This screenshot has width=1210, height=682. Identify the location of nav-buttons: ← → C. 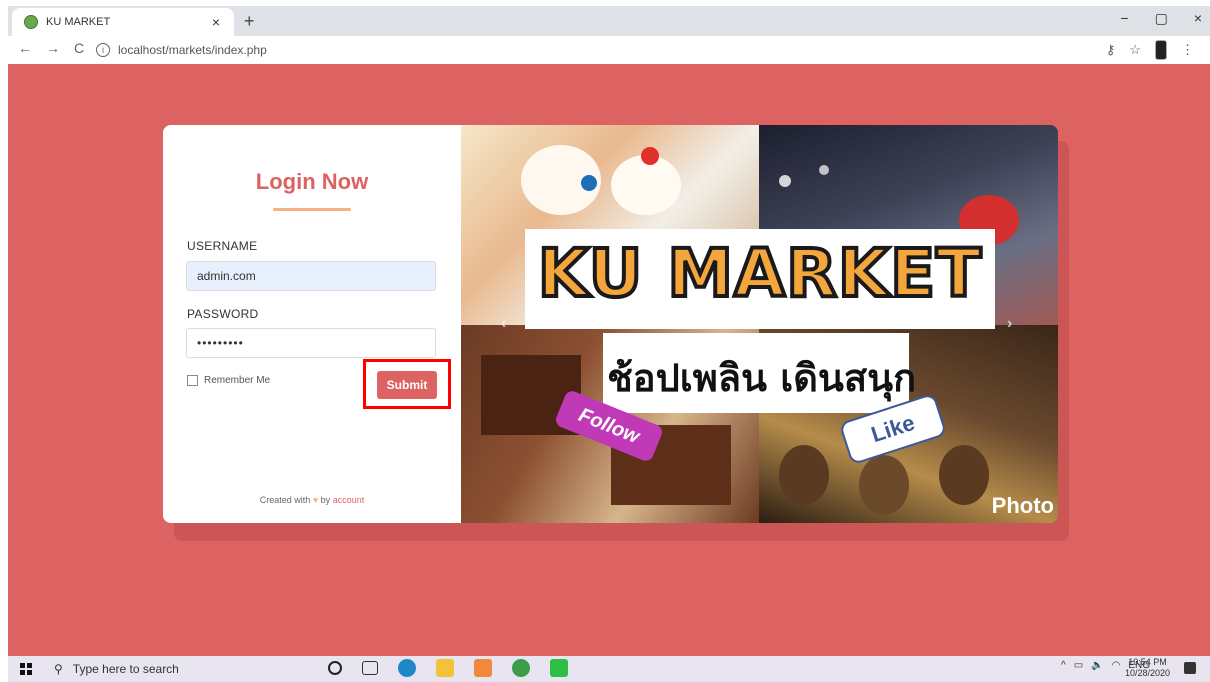
(51, 48).